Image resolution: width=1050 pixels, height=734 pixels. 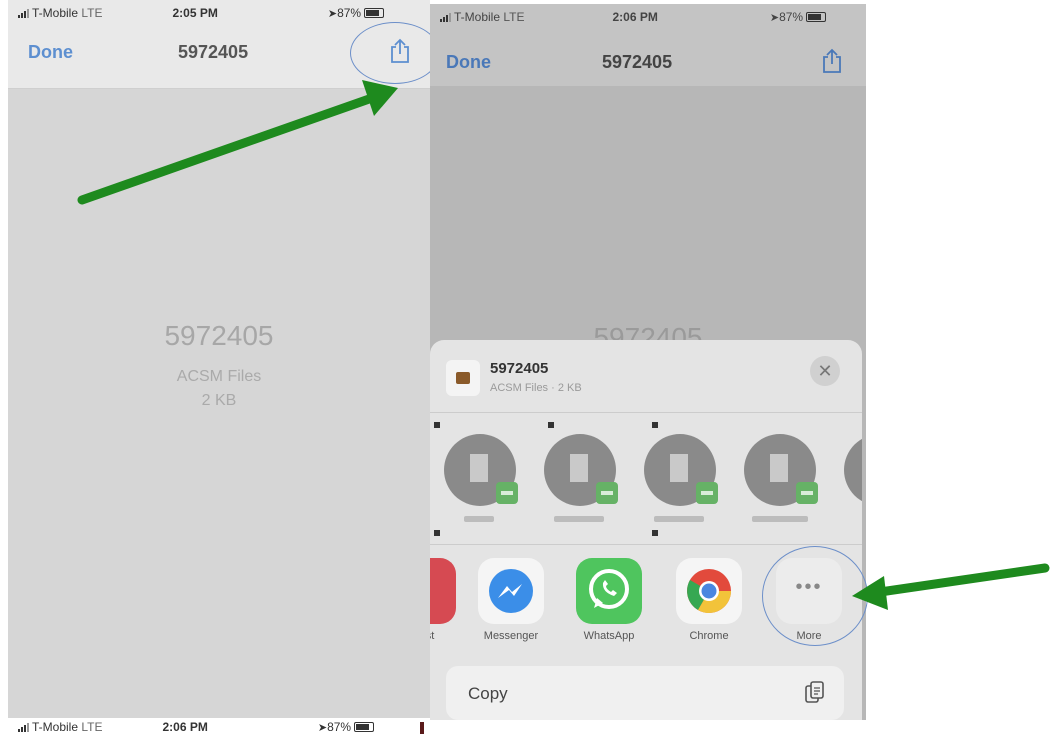 I want to click on partial-app-icon, so click(x=443, y=591).